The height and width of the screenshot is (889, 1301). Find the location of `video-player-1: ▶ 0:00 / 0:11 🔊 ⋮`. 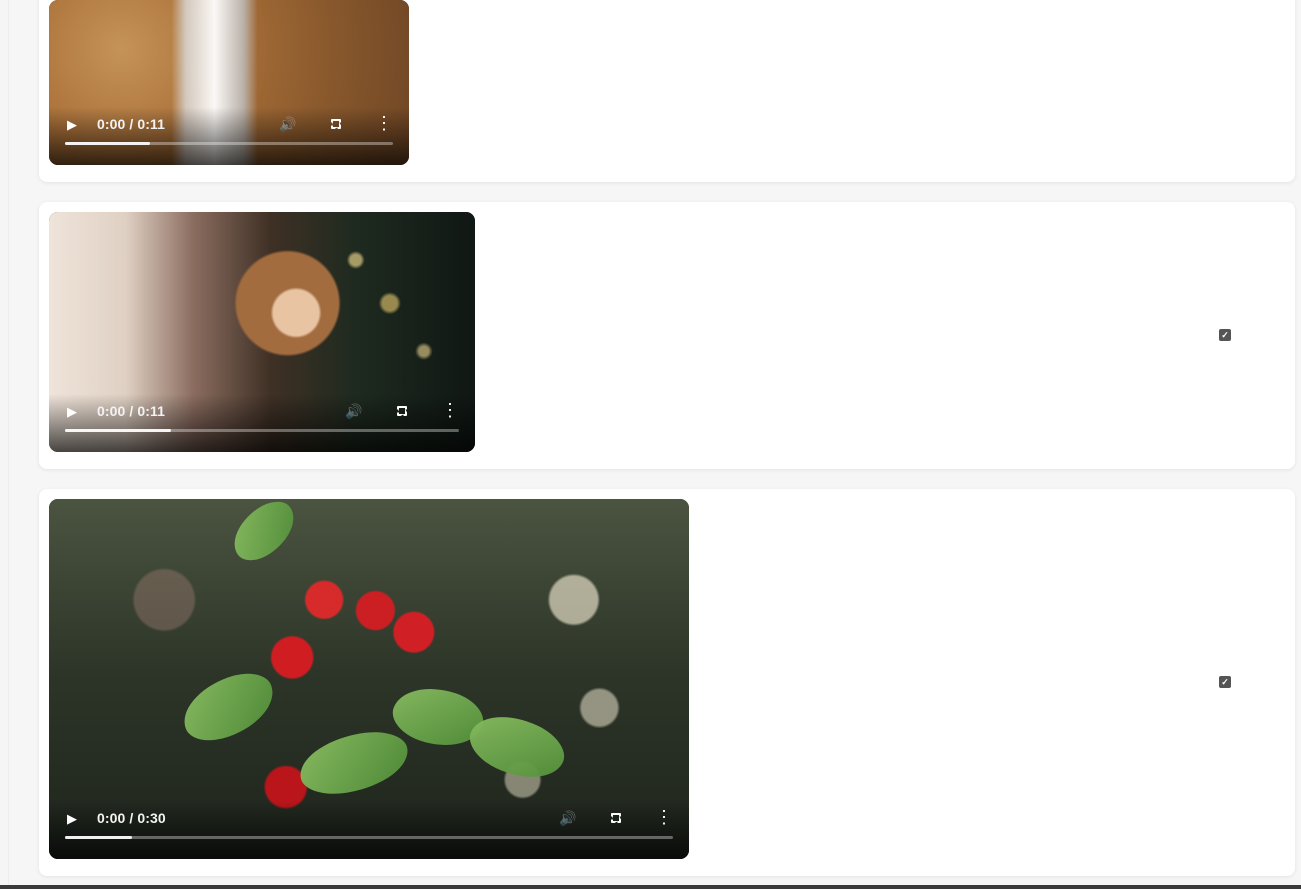

video-player-1: ▶ 0:00 / 0:11 🔊 ⋮ is located at coordinates (229, 82).